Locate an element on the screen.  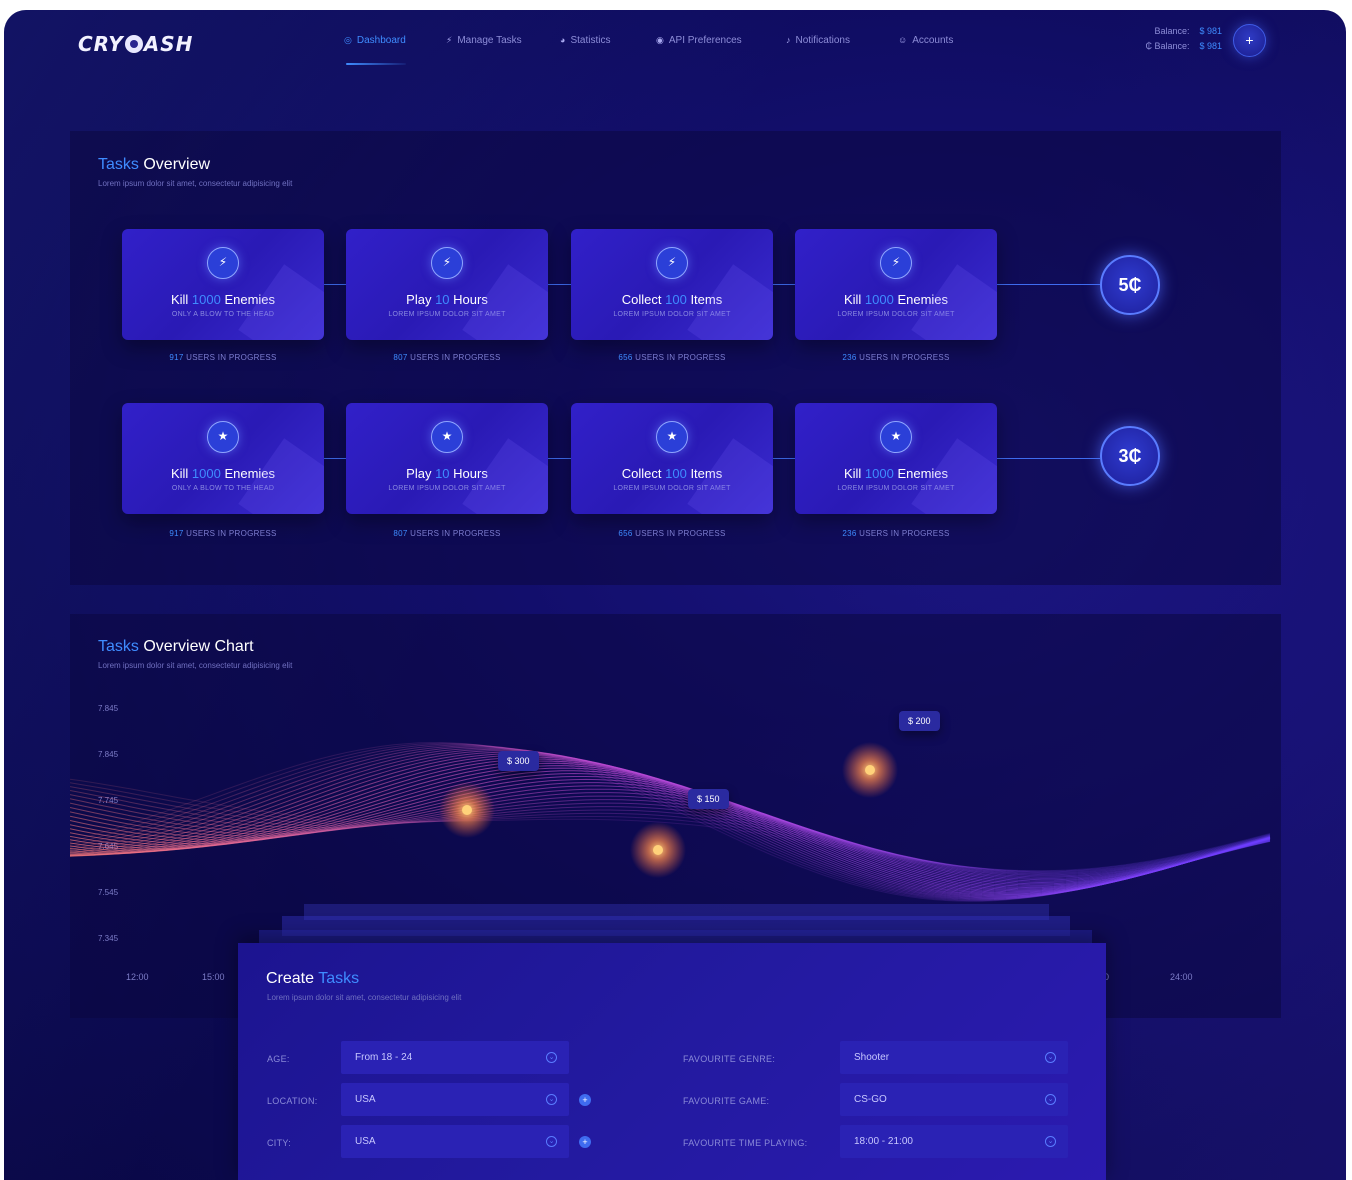
genre-select: Shooter ⌄ is located at coordinates (954, 1057).